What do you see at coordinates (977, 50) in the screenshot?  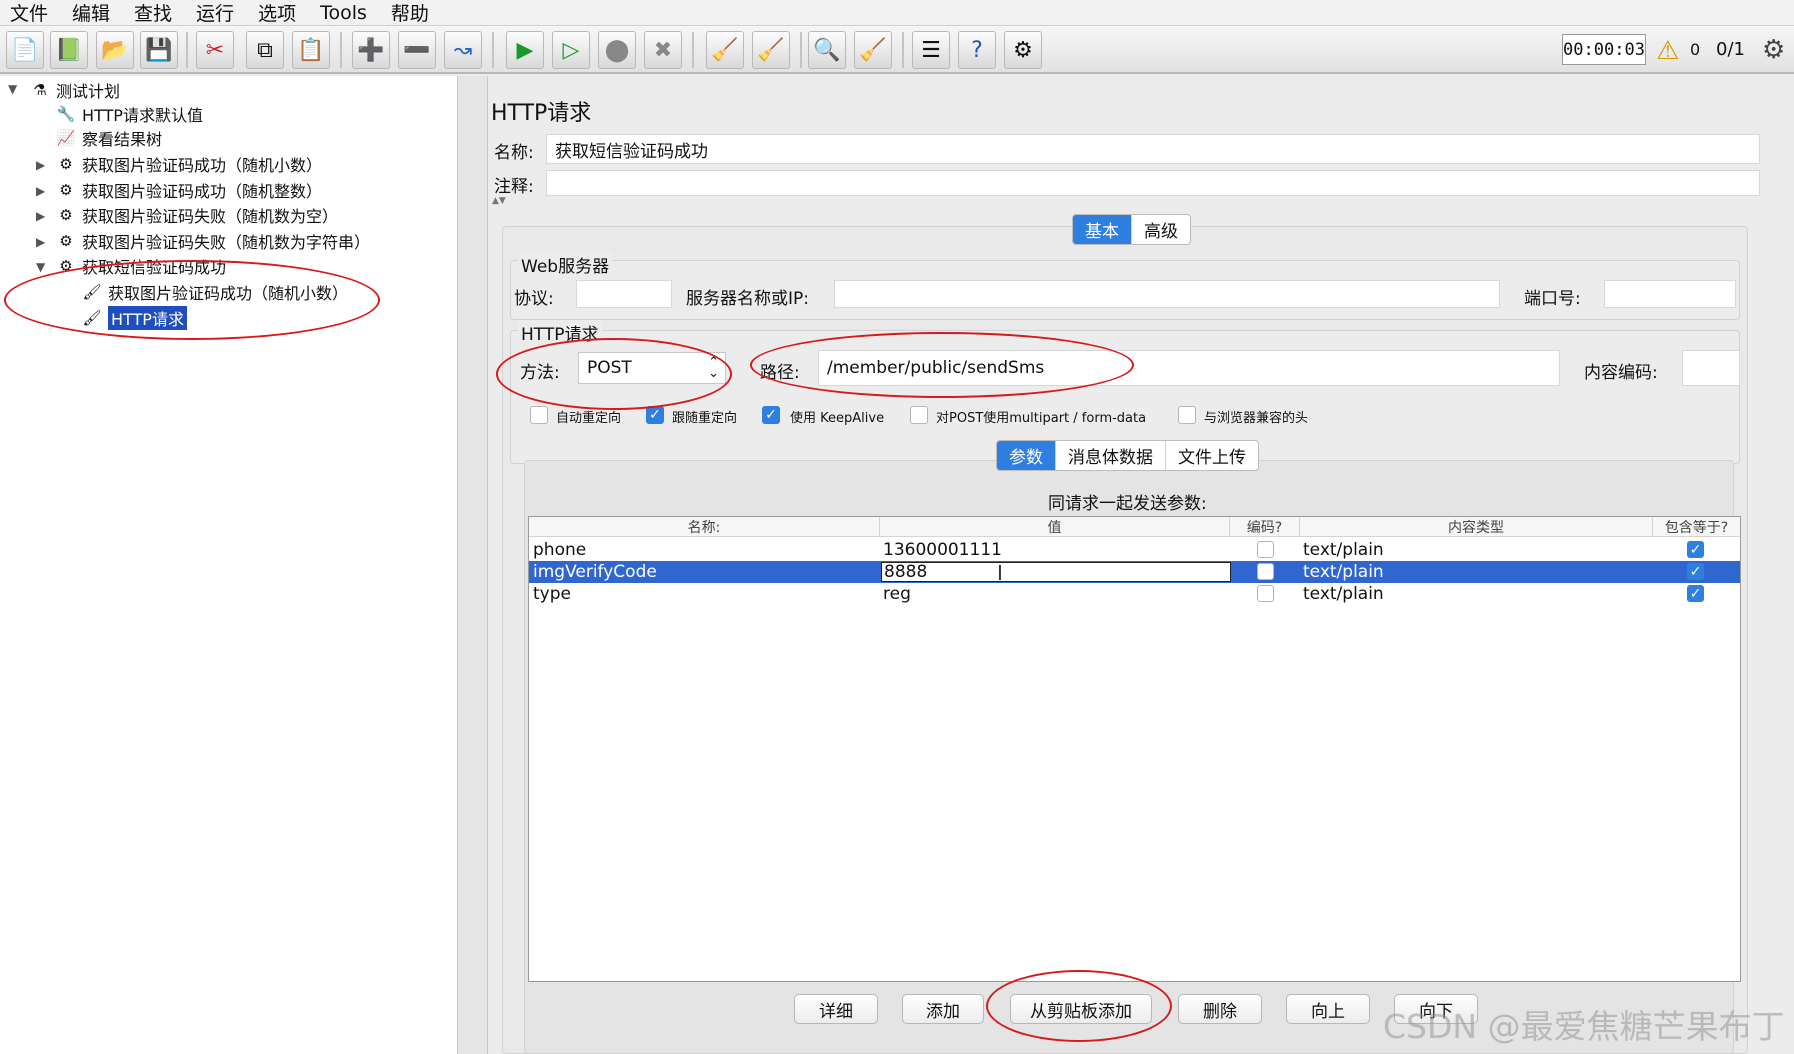 I see `help-icon: ?` at bounding box center [977, 50].